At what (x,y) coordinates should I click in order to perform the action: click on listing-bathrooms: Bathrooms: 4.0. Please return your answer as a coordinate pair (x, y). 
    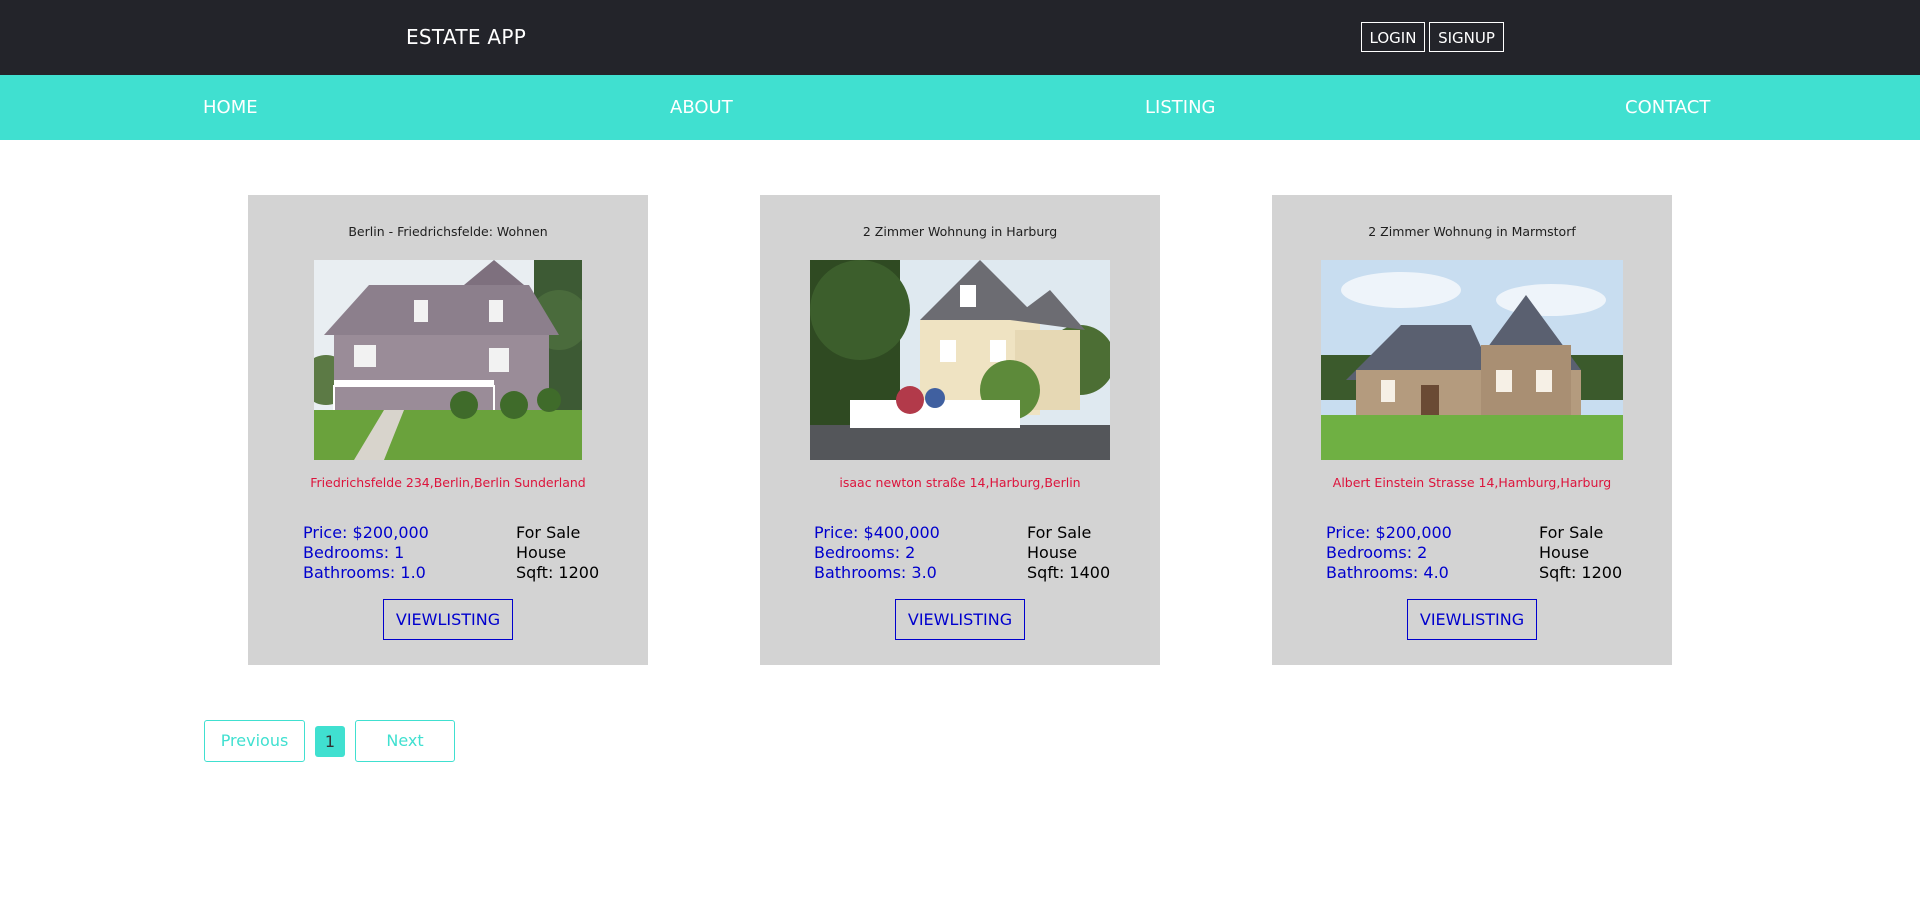
    Looking at the image, I should click on (1387, 572).